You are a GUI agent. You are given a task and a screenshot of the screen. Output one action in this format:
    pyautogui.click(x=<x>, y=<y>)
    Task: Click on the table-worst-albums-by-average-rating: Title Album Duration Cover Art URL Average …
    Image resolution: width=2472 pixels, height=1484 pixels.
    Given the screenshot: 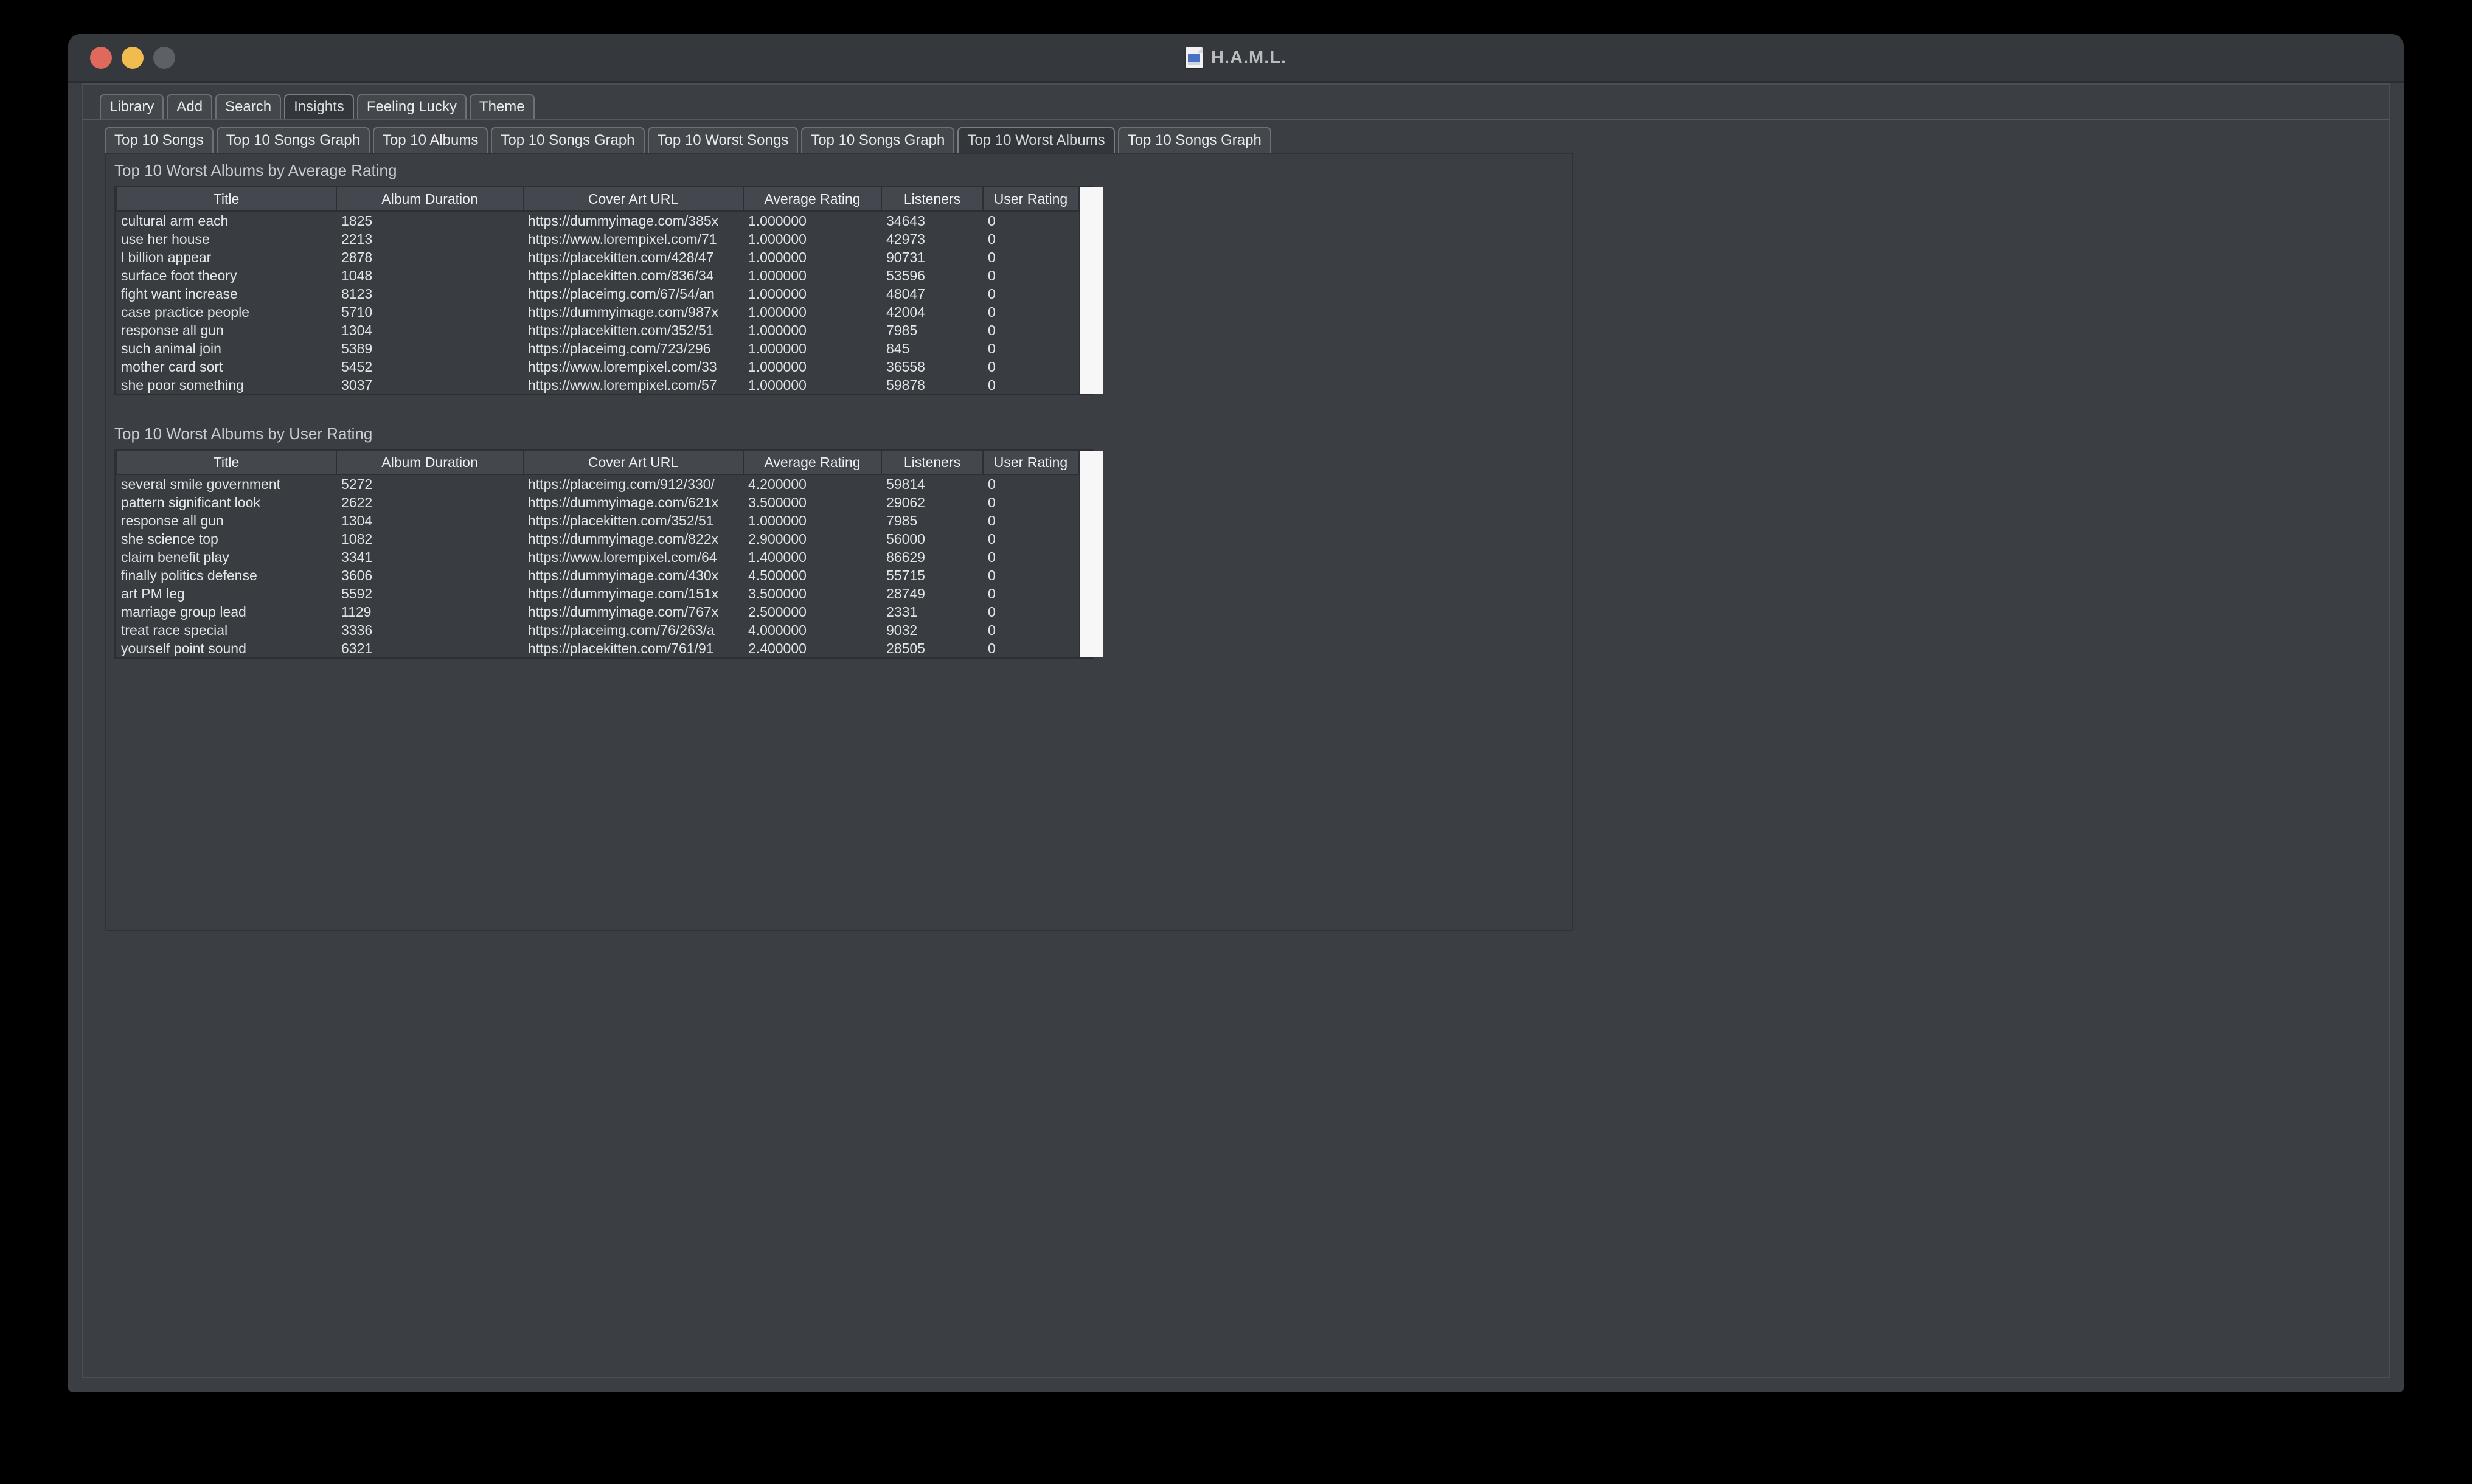 What is the action you would take?
    pyautogui.click(x=608, y=290)
    